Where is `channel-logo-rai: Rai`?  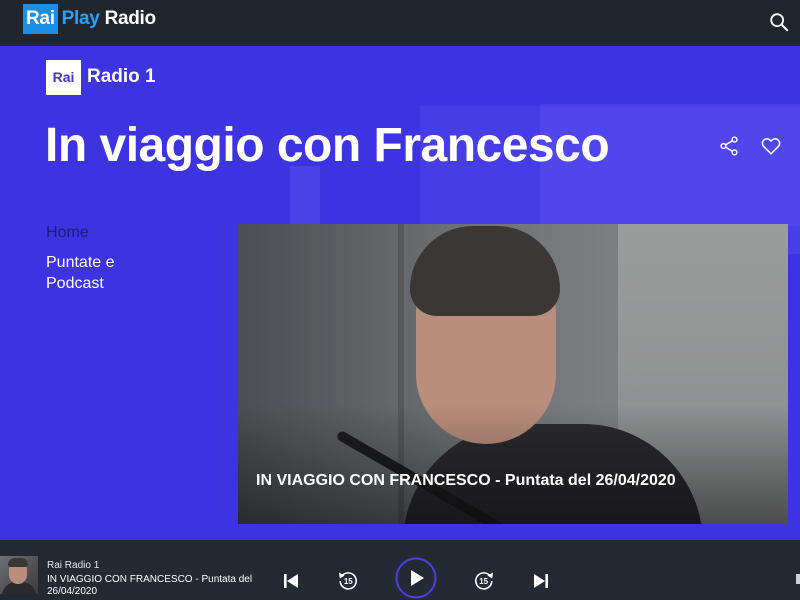 channel-logo-rai: Rai is located at coordinates (63, 77).